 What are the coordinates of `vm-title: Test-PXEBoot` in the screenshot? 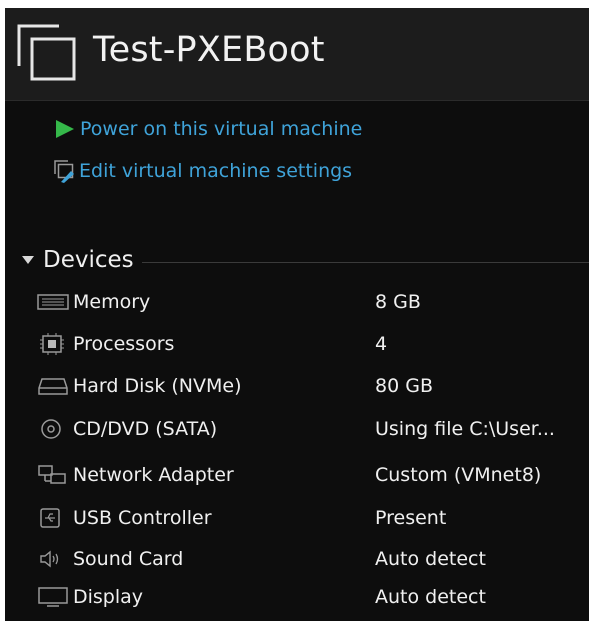 It's located at (209, 50).